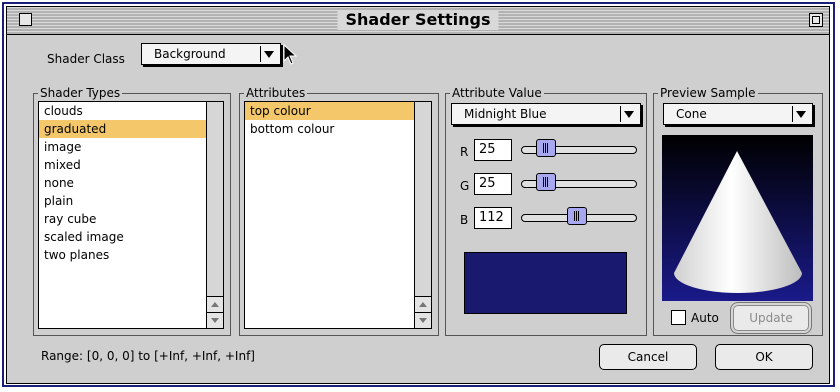  I want to click on list-item: plain, so click(122, 201).